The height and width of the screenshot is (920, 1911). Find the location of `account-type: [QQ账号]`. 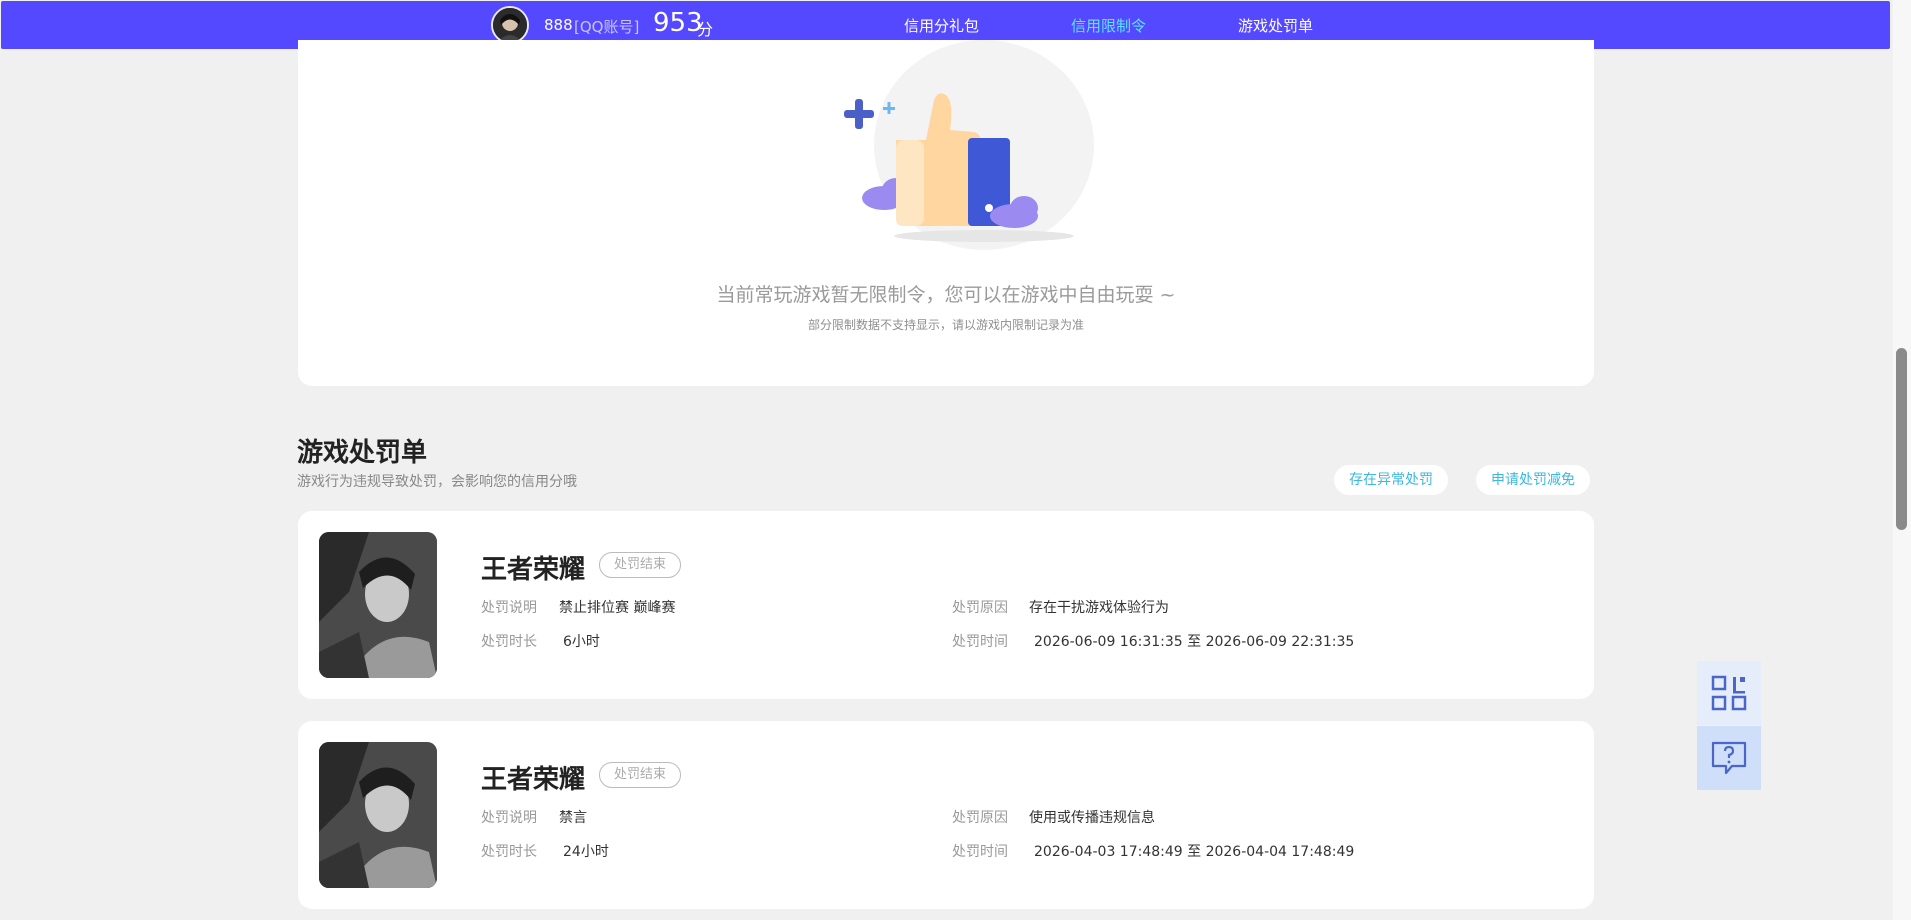

account-type: [QQ账号] is located at coordinates (607, 27).